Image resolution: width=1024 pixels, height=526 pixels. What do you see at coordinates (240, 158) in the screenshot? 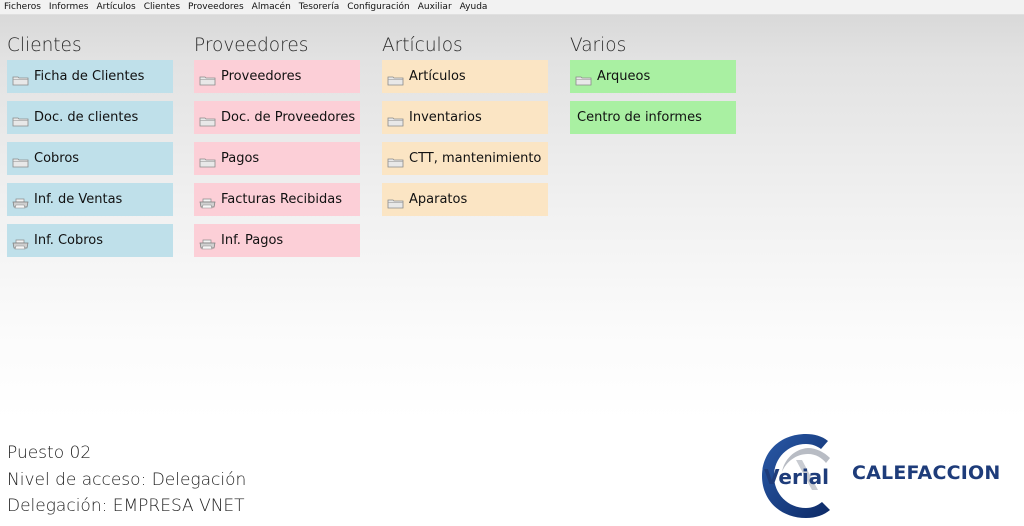
I see `tile-label: Pagos` at bounding box center [240, 158].